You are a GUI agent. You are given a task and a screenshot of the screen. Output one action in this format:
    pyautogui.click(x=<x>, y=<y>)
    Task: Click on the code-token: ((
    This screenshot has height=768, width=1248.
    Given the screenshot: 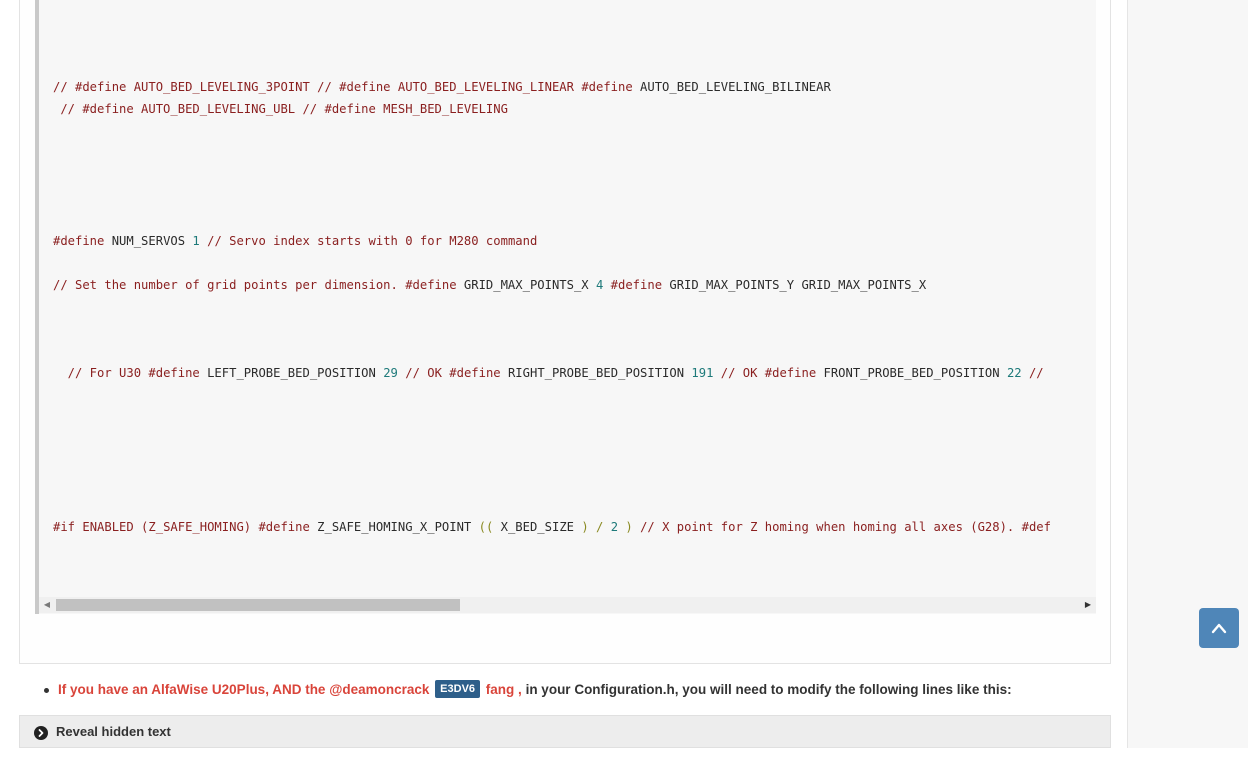 What is the action you would take?
    pyautogui.click(x=489, y=527)
    